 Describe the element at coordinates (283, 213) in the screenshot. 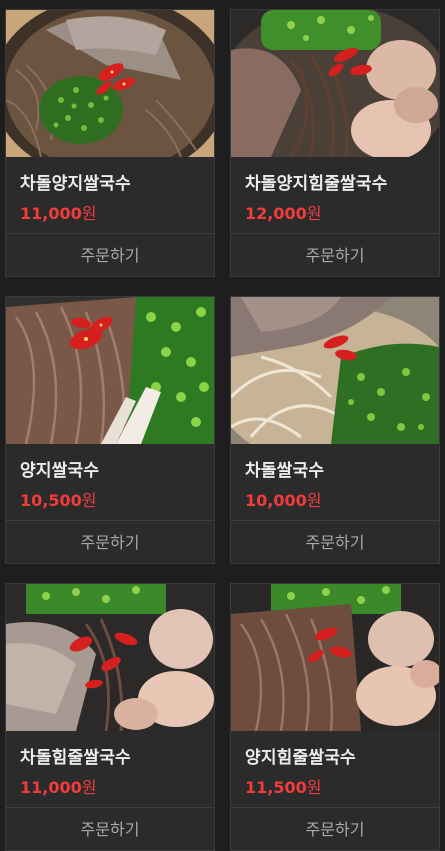

I see `product-price: 12,000원` at that location.